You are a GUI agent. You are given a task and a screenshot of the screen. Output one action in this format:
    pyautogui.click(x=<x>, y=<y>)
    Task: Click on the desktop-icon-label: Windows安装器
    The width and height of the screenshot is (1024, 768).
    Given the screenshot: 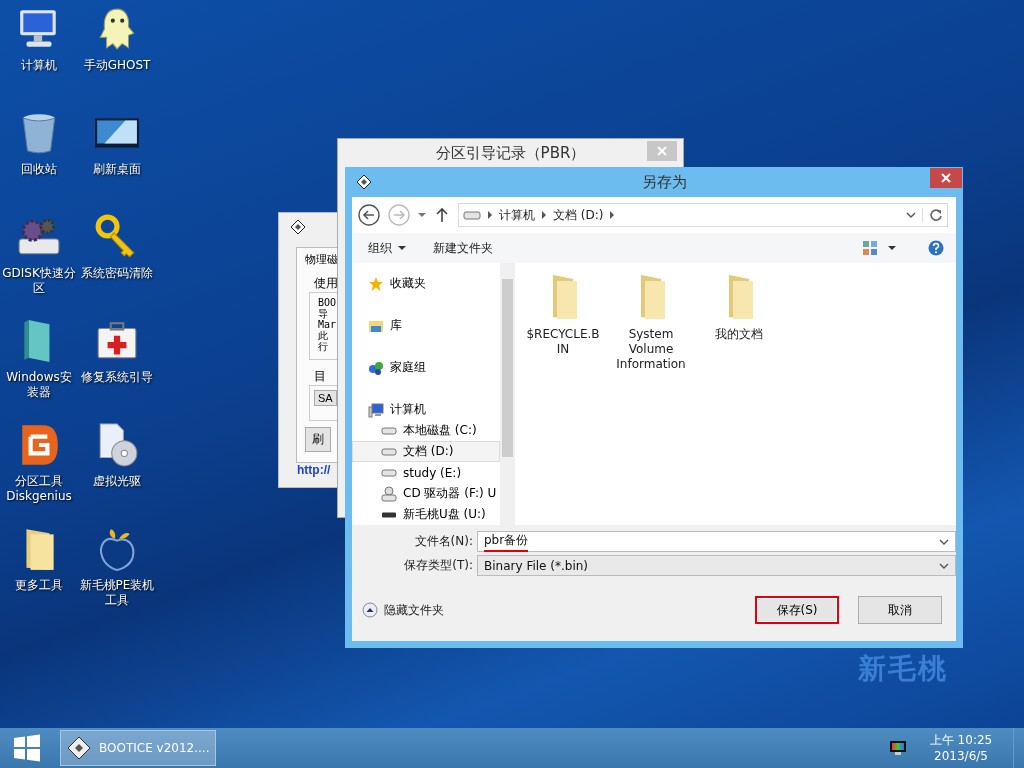 What is the action you would take?
    pyautogui.click(x=39, y=385)
    